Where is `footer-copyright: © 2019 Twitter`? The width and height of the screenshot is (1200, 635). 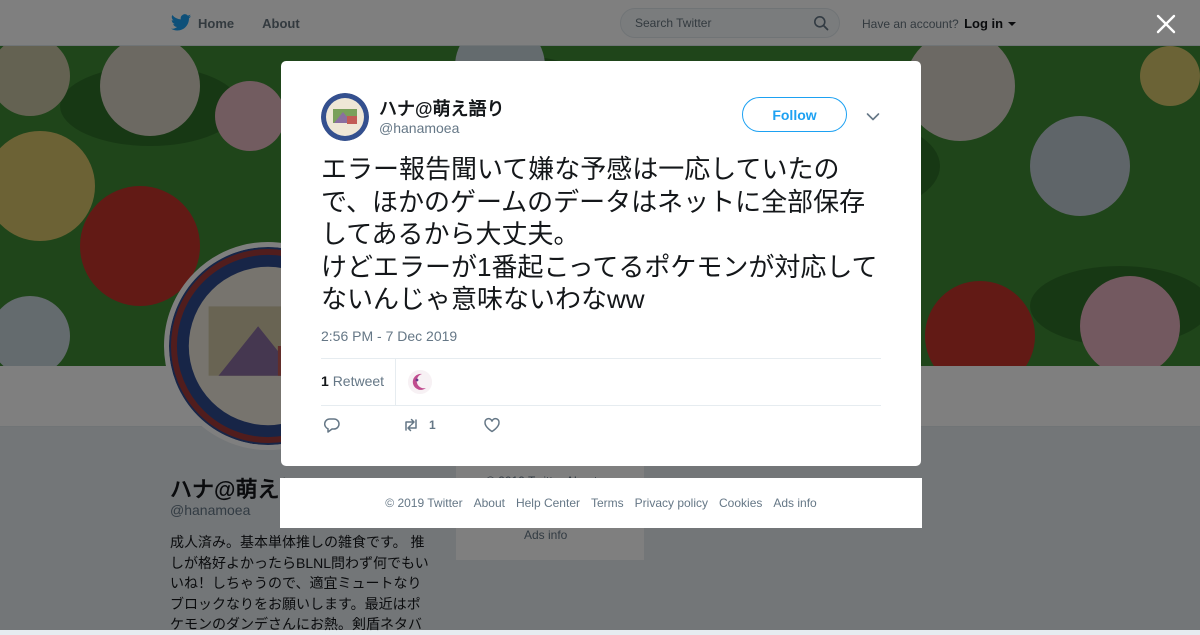 footer-copyright: © 2019 Twitter is located at coordinates (424, 503).